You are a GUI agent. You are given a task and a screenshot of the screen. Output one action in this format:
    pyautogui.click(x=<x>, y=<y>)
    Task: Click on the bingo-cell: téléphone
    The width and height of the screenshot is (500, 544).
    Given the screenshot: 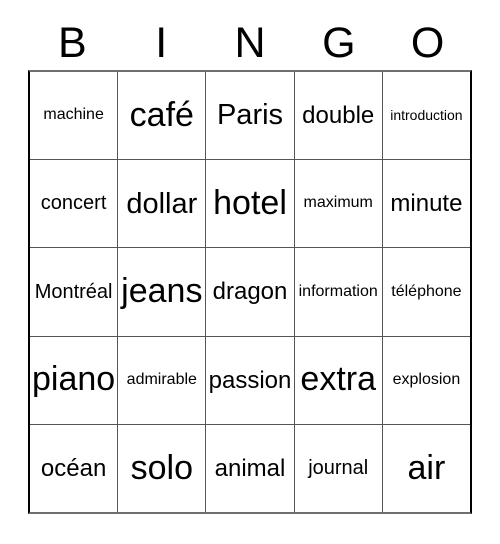 What is the action you would take?
    pyautogui.click(x=426, y=291)
    